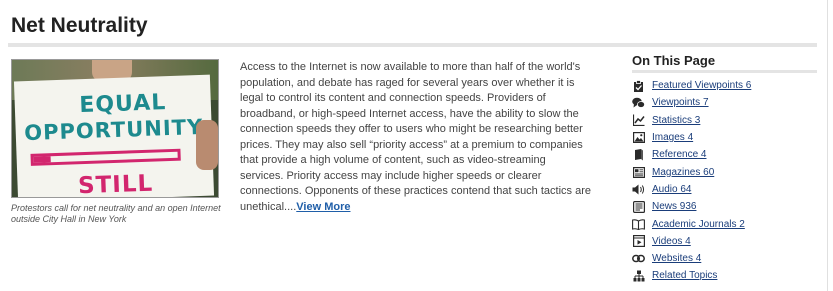  I want to click on on-this-page-divider, so click(724, 71).